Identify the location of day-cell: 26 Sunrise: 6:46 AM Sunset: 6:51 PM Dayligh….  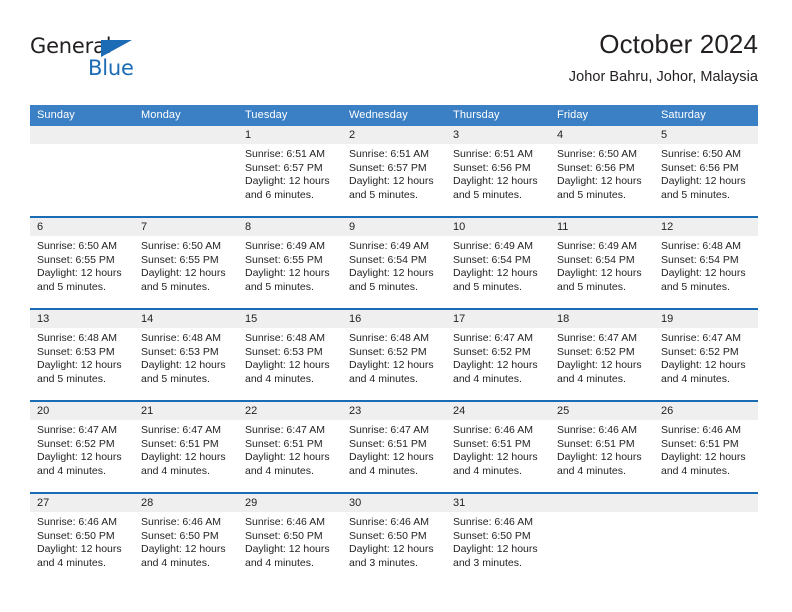
(706, 447).